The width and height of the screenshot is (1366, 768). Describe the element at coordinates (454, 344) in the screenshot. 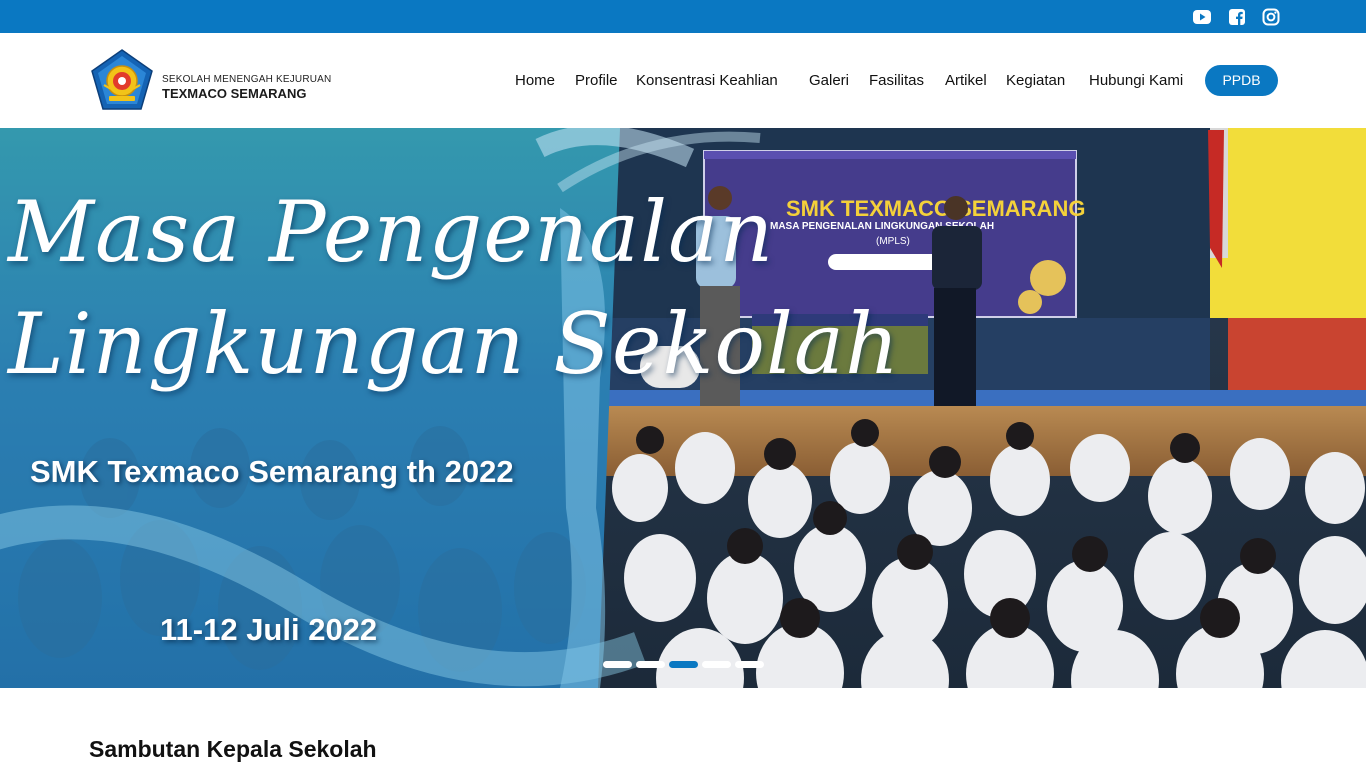

I see `hero-title-line2: Lingkungan Sekolah` at that location.